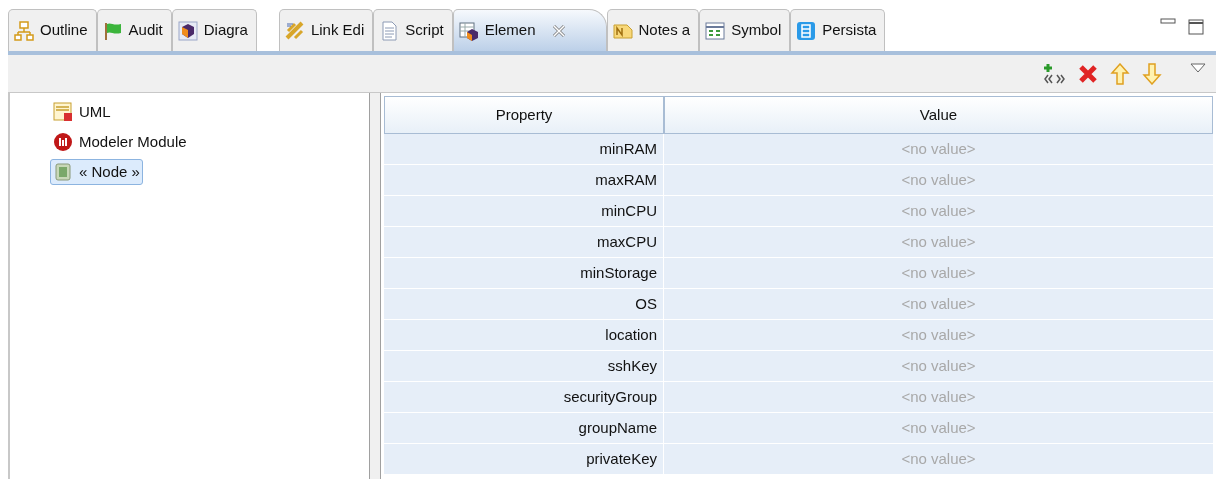  What do you see at coordinates (24, 30) in the screenshot?
I see `hierarchy-icon` at bounding box center [24, 30].